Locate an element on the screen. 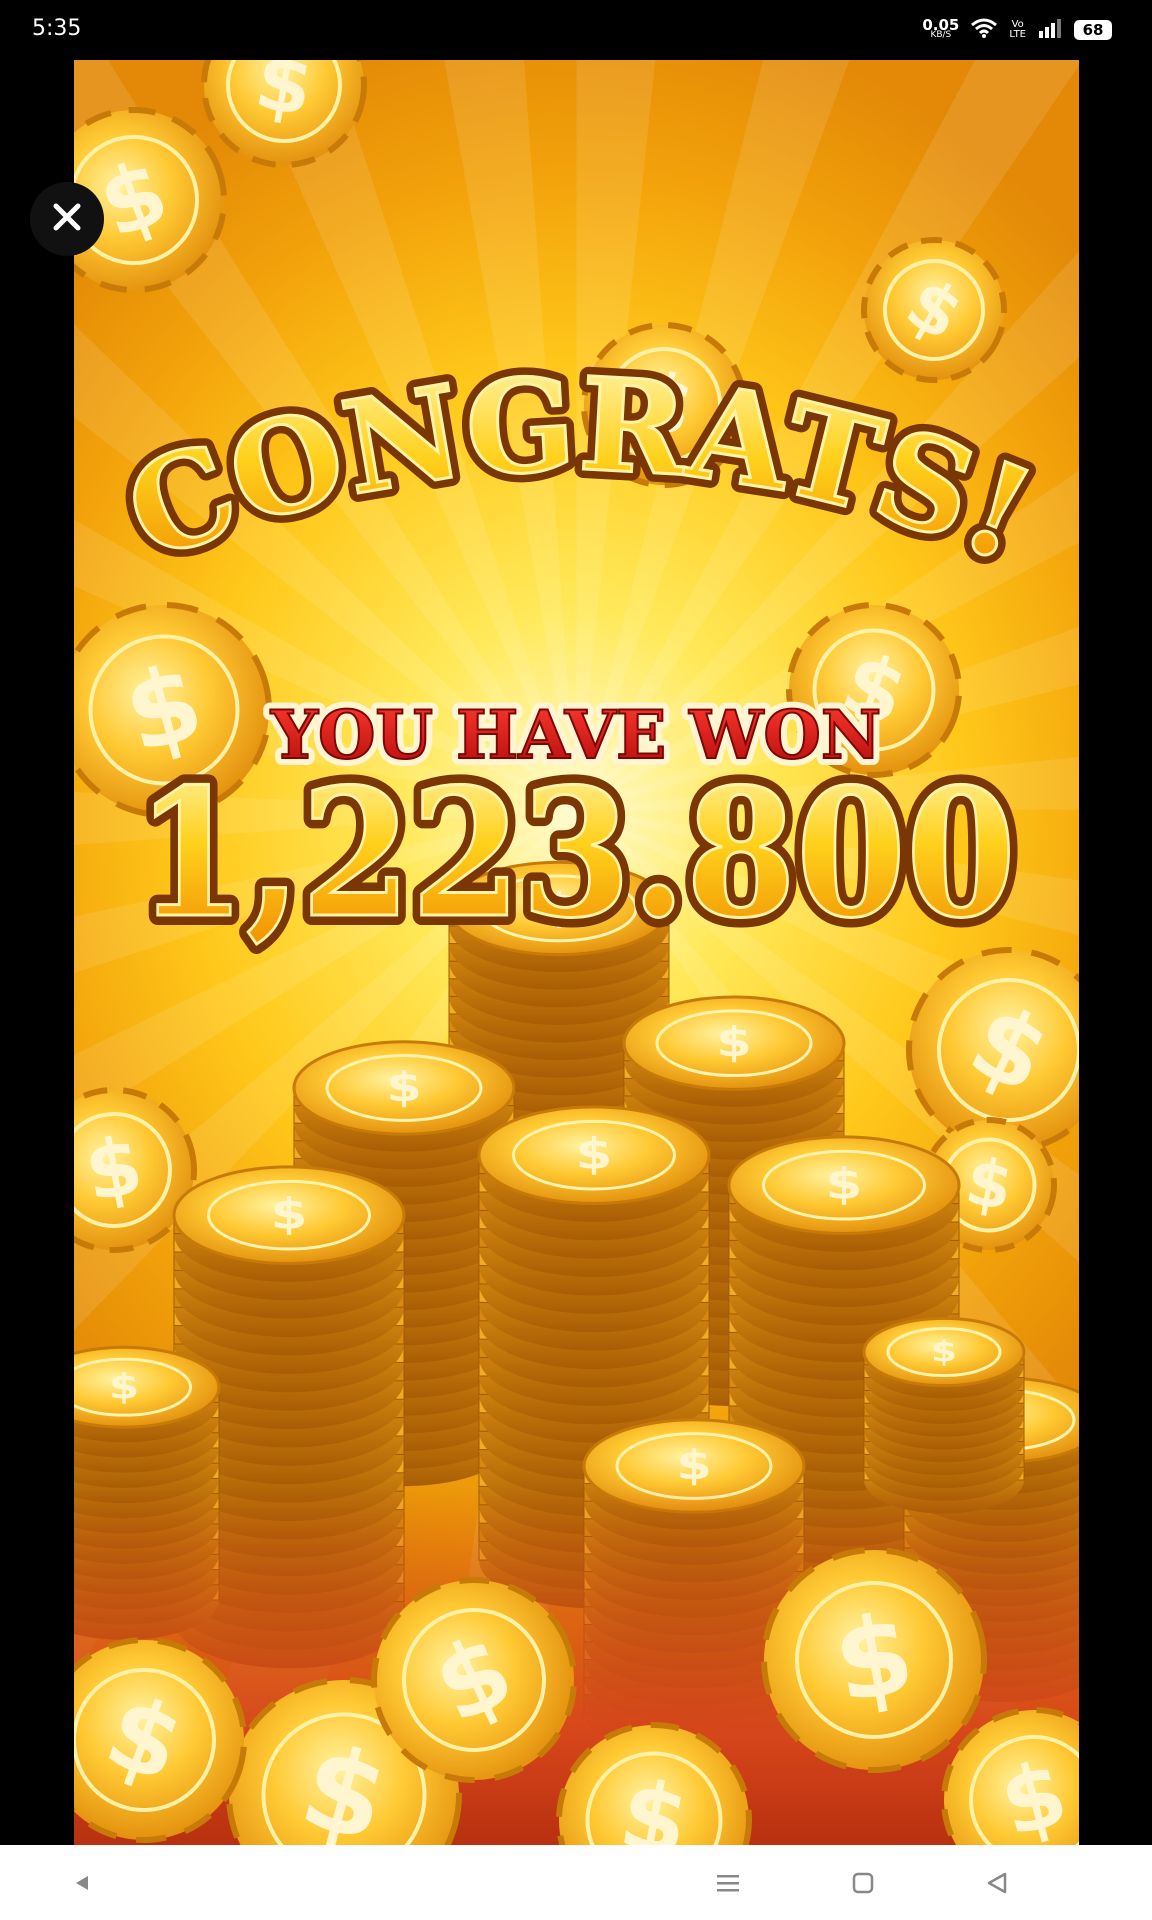 The image size is (1152, 1920). home-button is located at coordinates (863, 1883).